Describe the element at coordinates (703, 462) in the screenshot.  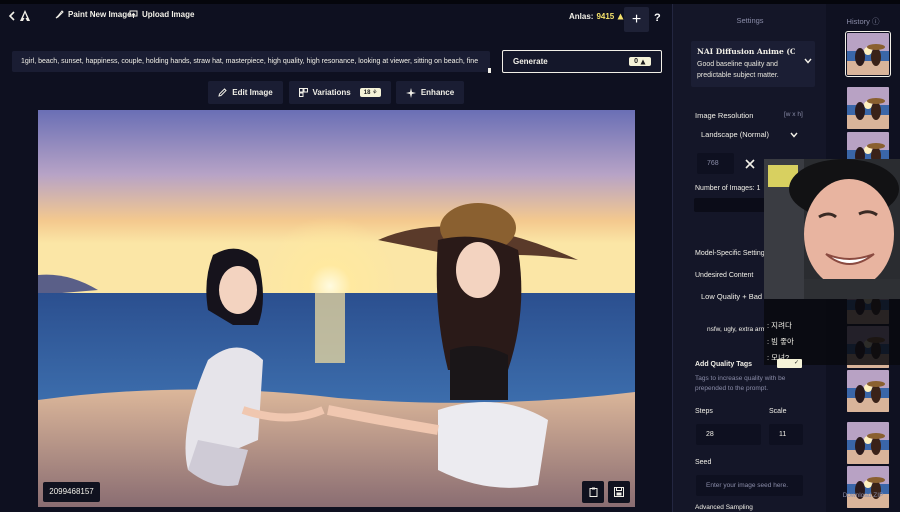
I see `seed-label: Seed` at that location.